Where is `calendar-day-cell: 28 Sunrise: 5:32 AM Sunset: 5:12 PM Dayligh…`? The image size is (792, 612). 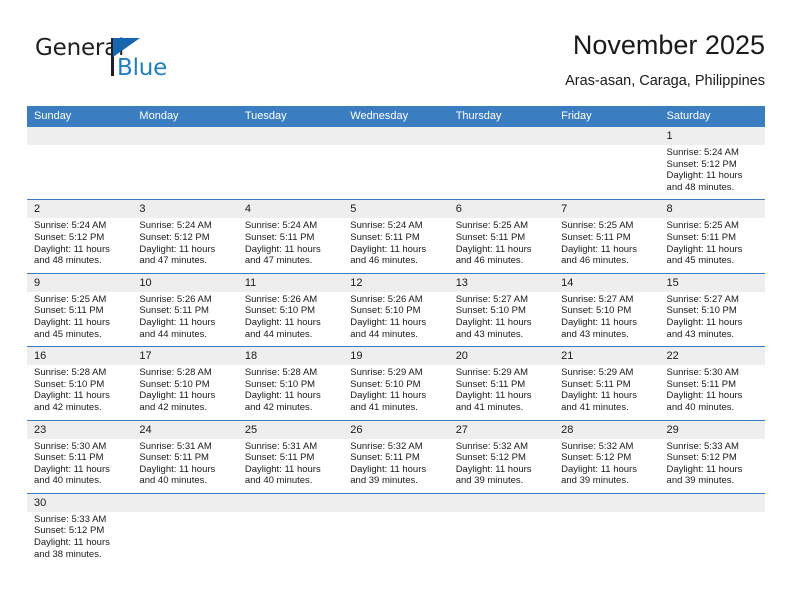
calendar-day-cell: 28 Sunrise: 5:32 AM Sunset: 5:12 PM Dayligh… is located at coordinates (607, 456).